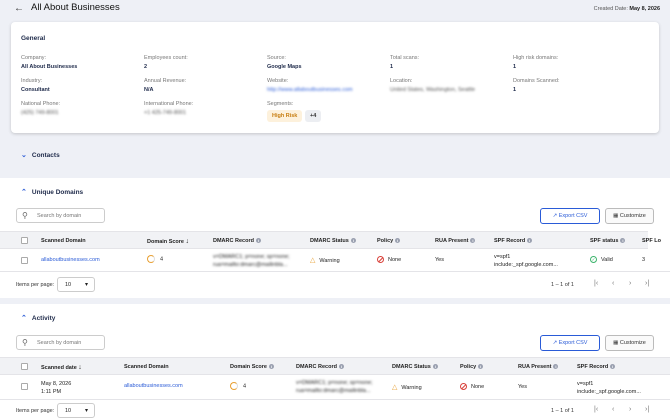  Describe the element at coordinates (38, 318) in the screenshot. I see `activity-header: ⌃ Activity` at that location.